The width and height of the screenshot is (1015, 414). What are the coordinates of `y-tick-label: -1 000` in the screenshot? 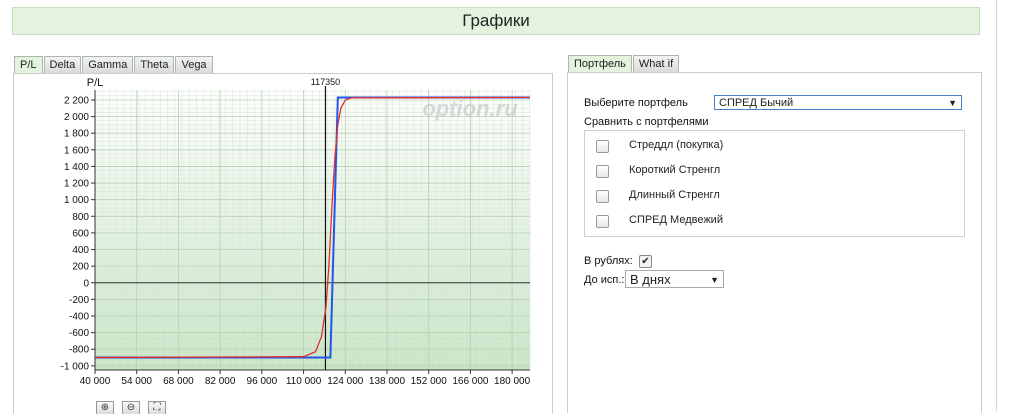 It's located at (75, 366).